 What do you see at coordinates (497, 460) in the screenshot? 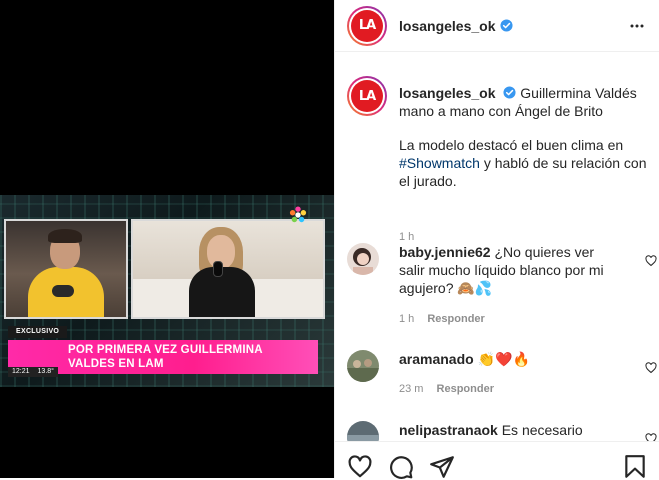
I see `post-actions-bar` at bounding box center [497, 460].